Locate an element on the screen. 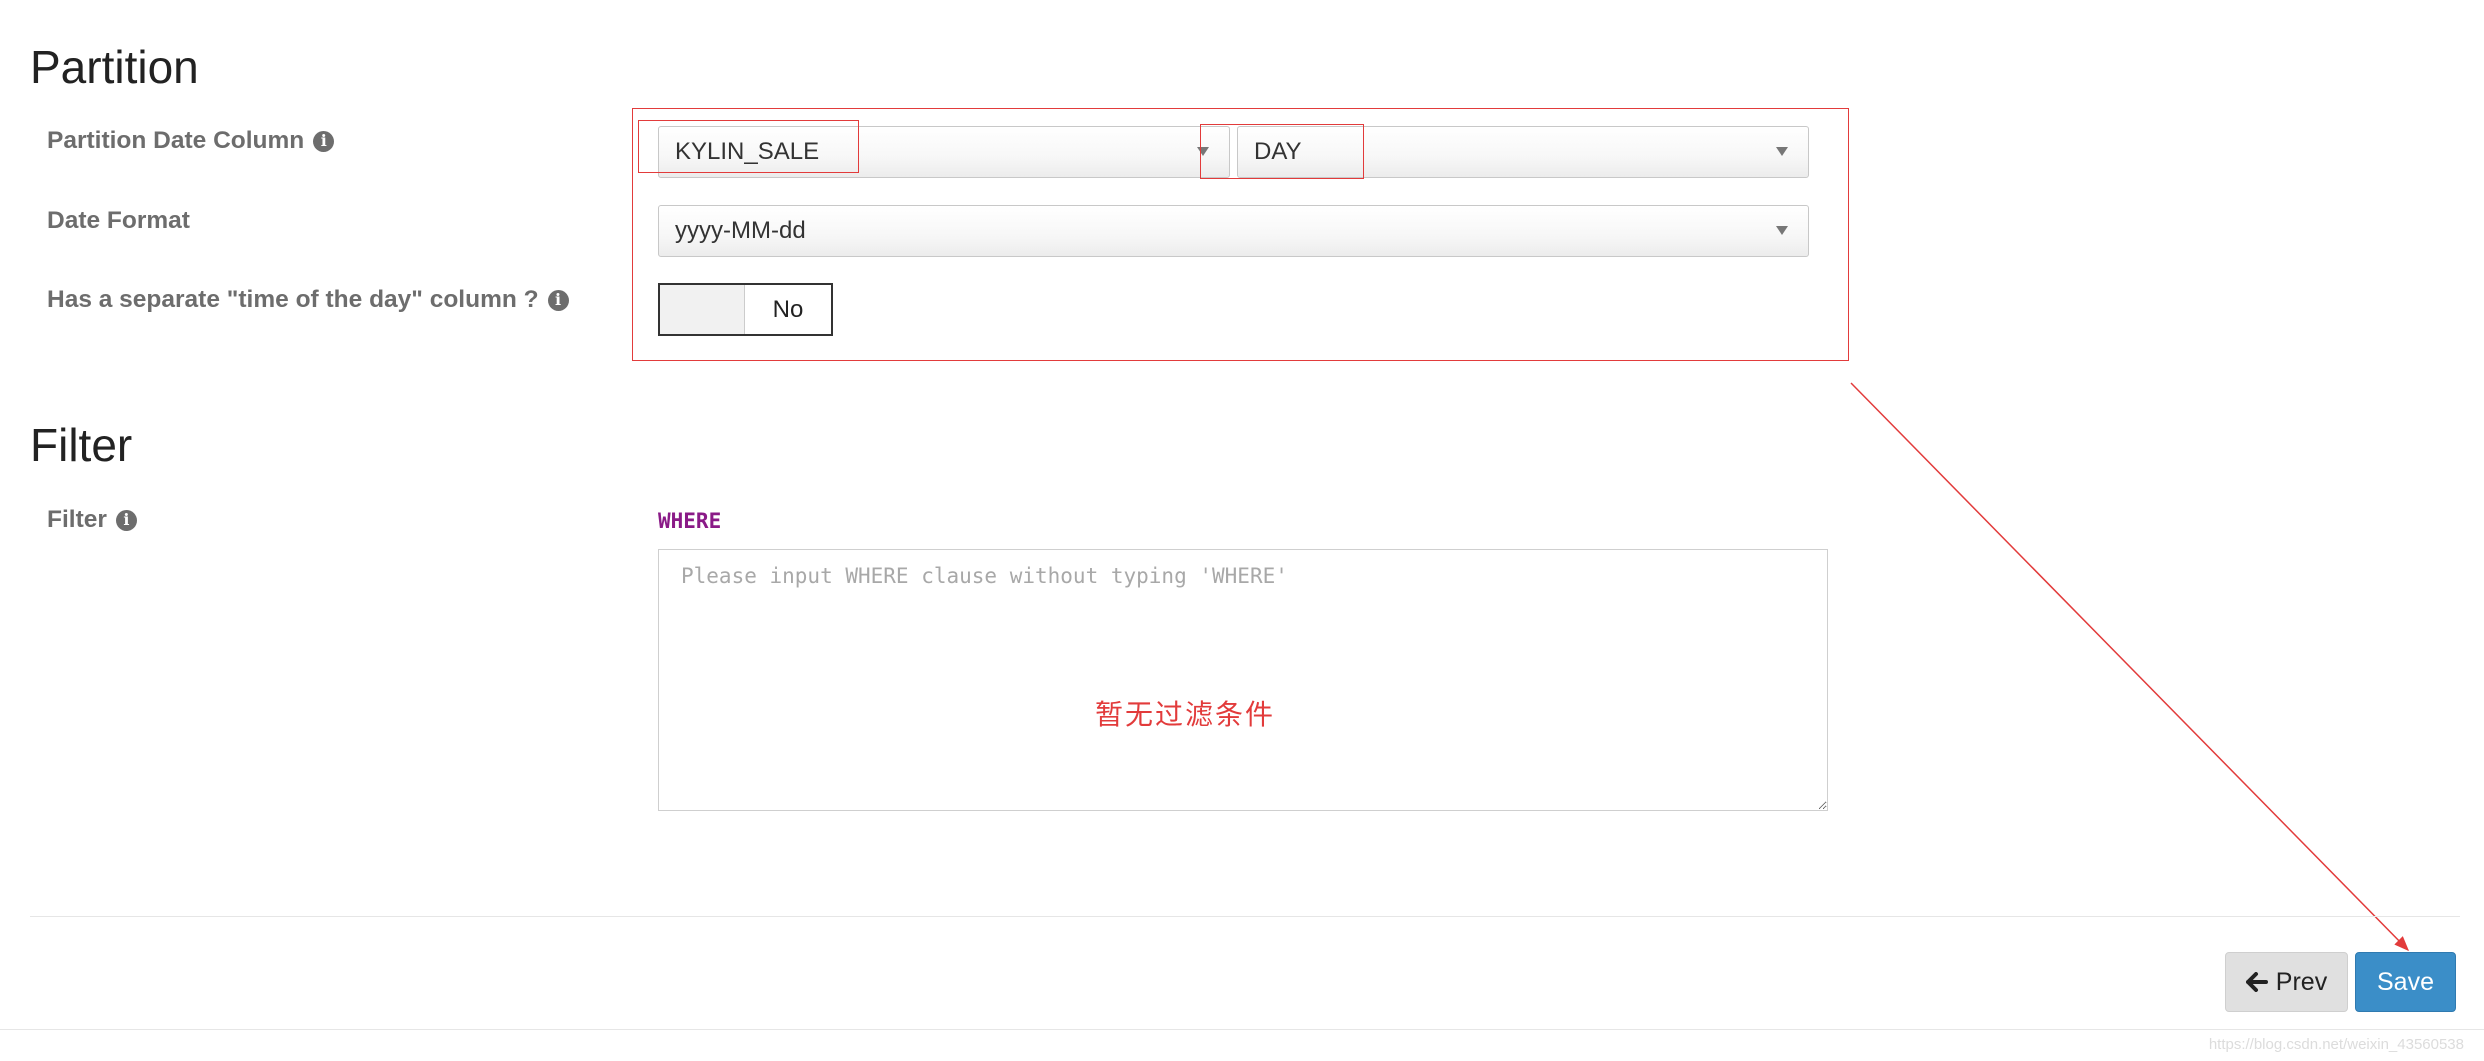  date-format-label-text: Date Format is located at coordinates (118, 220).